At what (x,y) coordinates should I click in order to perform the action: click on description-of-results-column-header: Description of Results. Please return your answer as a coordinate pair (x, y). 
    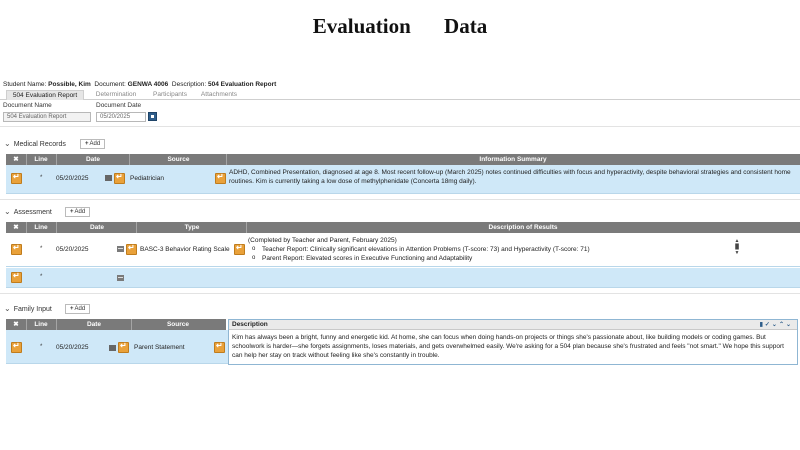
    Looking at the image, I should click on (523, 227).